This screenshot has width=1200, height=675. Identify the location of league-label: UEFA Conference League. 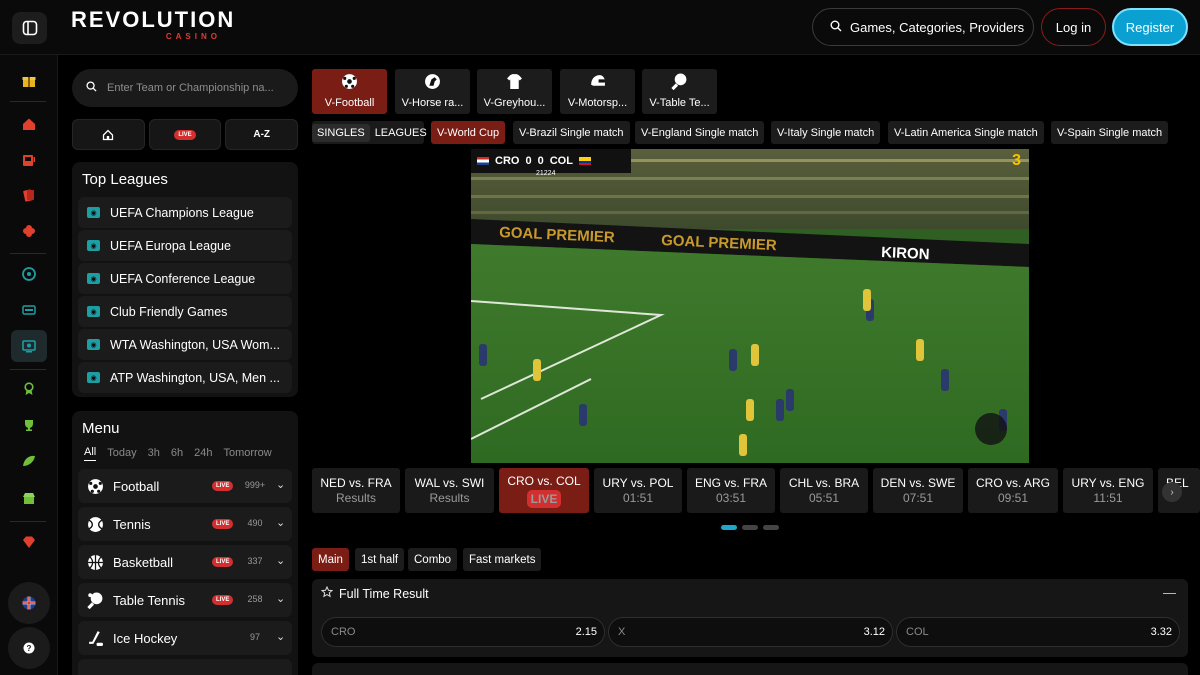
(183, 278).